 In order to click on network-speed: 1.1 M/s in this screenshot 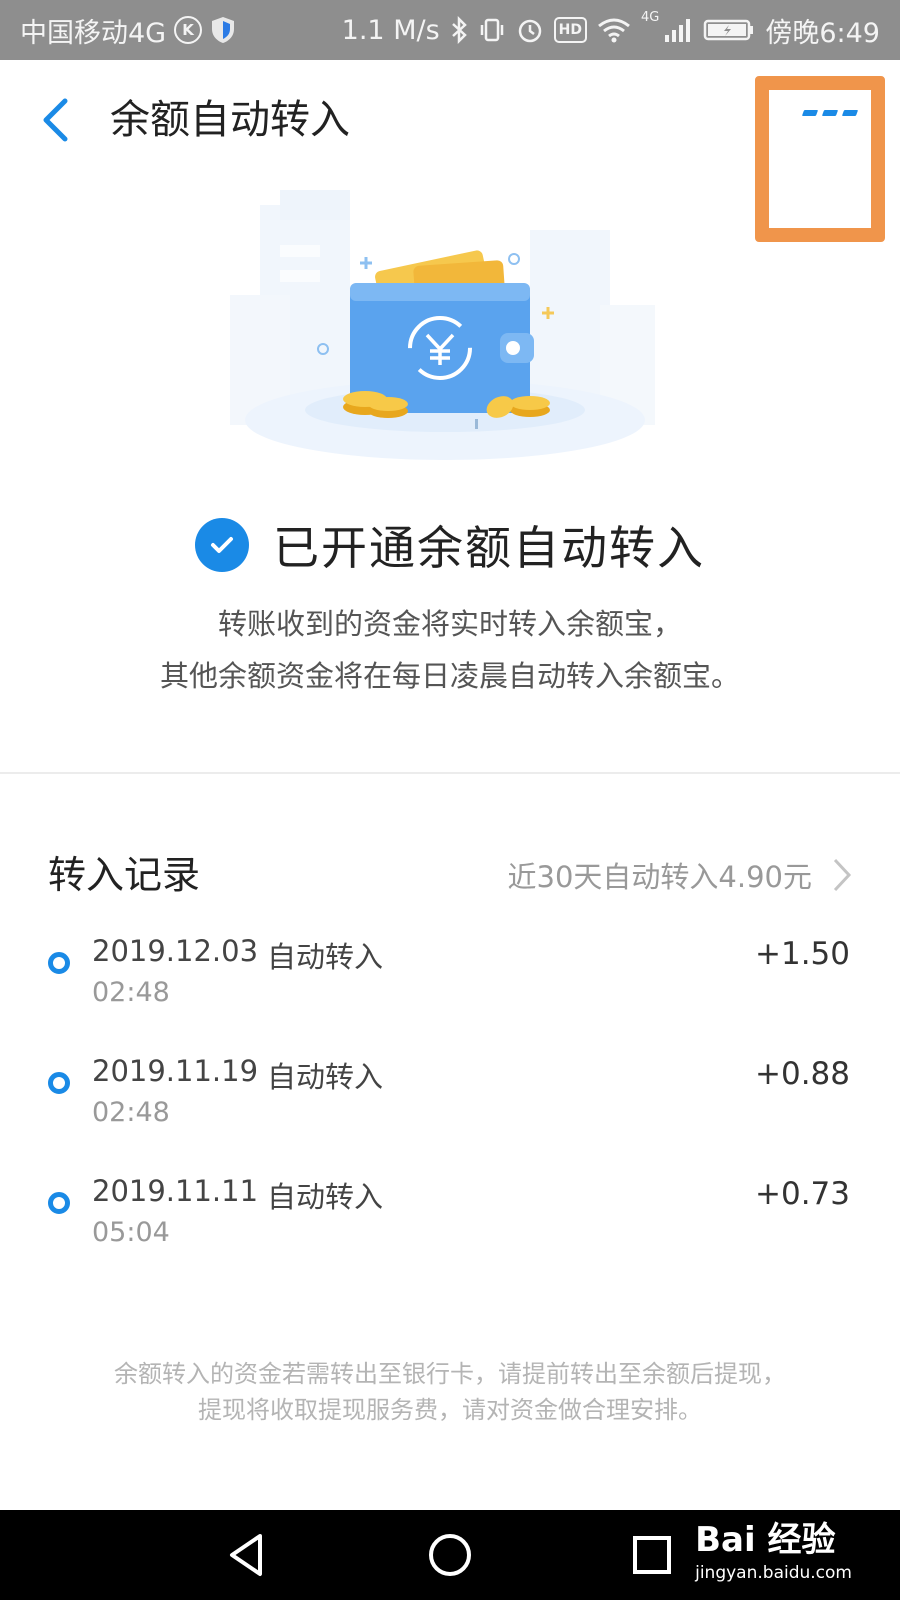, I will do `click(390, 30)`.